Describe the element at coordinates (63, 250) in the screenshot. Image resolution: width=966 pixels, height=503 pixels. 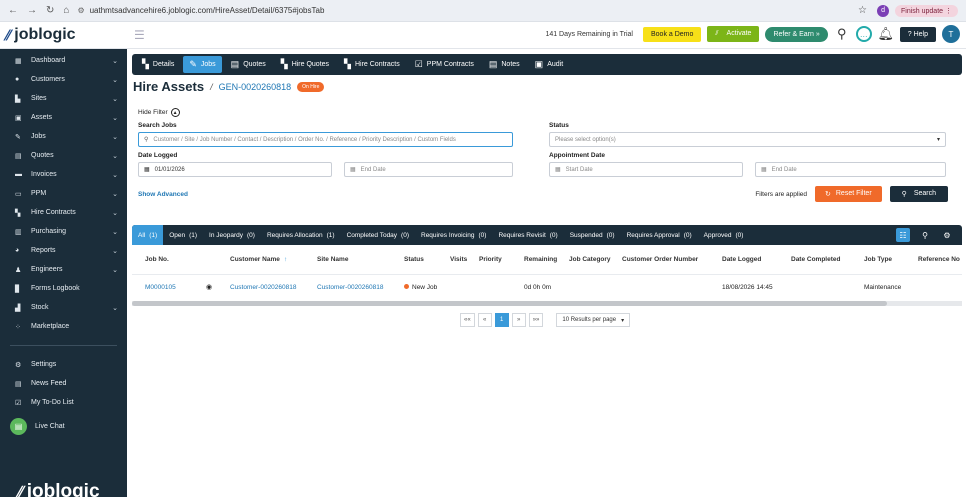
I see `sidebar-item-reports: ◕ Reports ⌄` at that location.